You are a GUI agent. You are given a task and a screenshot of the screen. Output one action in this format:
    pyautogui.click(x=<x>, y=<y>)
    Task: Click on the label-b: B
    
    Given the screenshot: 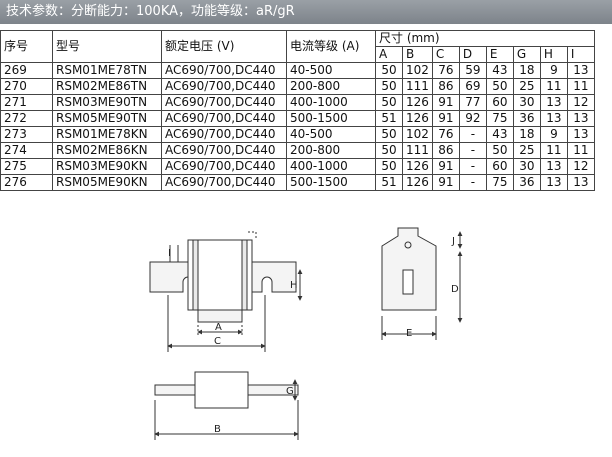 What is the action you would take?
    pyautogui.click(x=217, y=429)
    